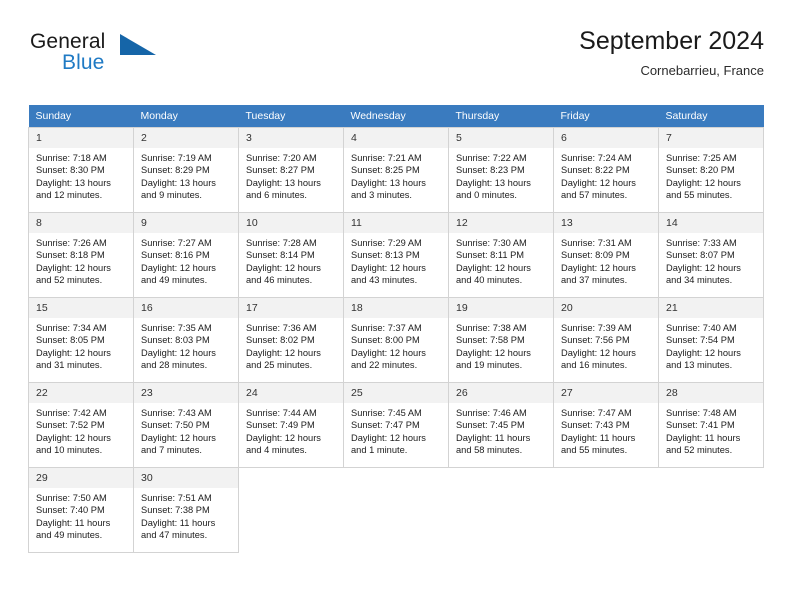  I want to click on sunset-text: Sunset: 8:03 PM, so click(175, 340).